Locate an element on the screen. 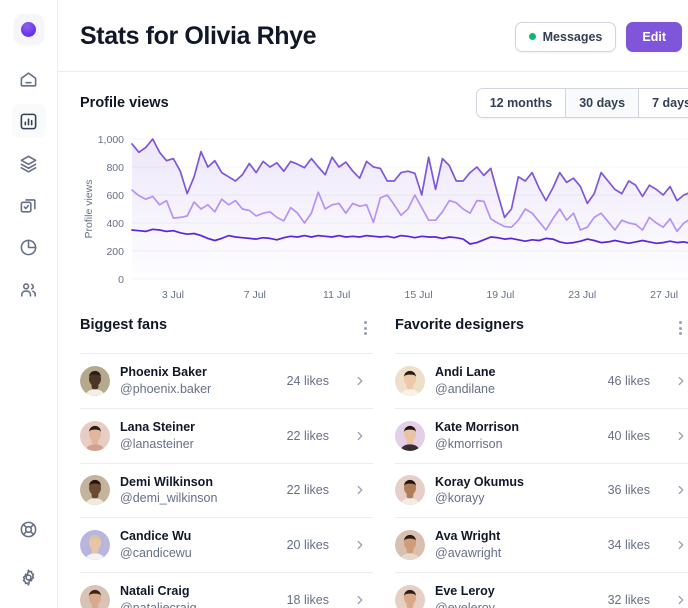 The image size is (688, 608). bar-chart-icon is located at coordinates (28, 121).